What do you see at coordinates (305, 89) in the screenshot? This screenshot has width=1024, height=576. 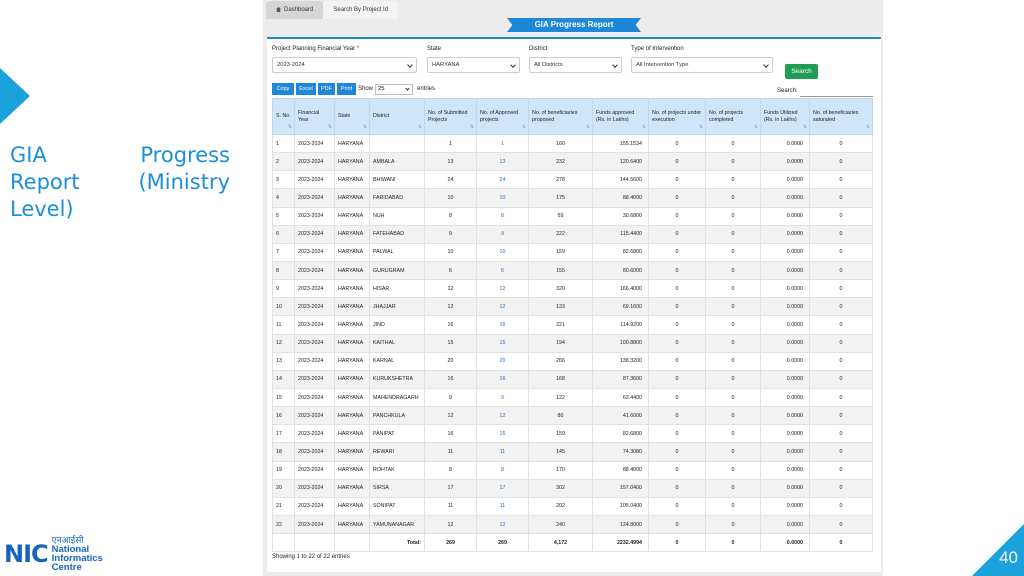 I see `excel-button: Excel` at bounding box center [305, 89].